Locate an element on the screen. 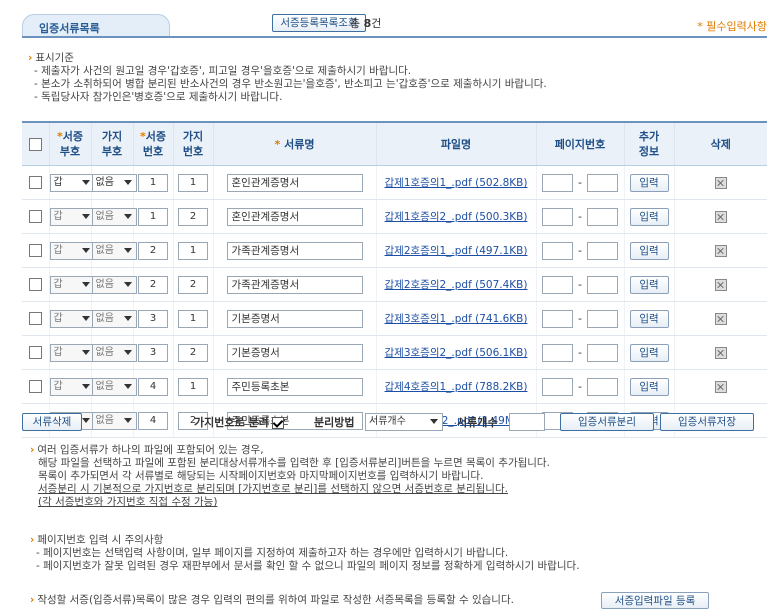 Image resolution: width=773 pixels, height=613 pixels. file-link: 갑제3호증의1_.pdf (741.6KB) is located at coordinates (456, 319).